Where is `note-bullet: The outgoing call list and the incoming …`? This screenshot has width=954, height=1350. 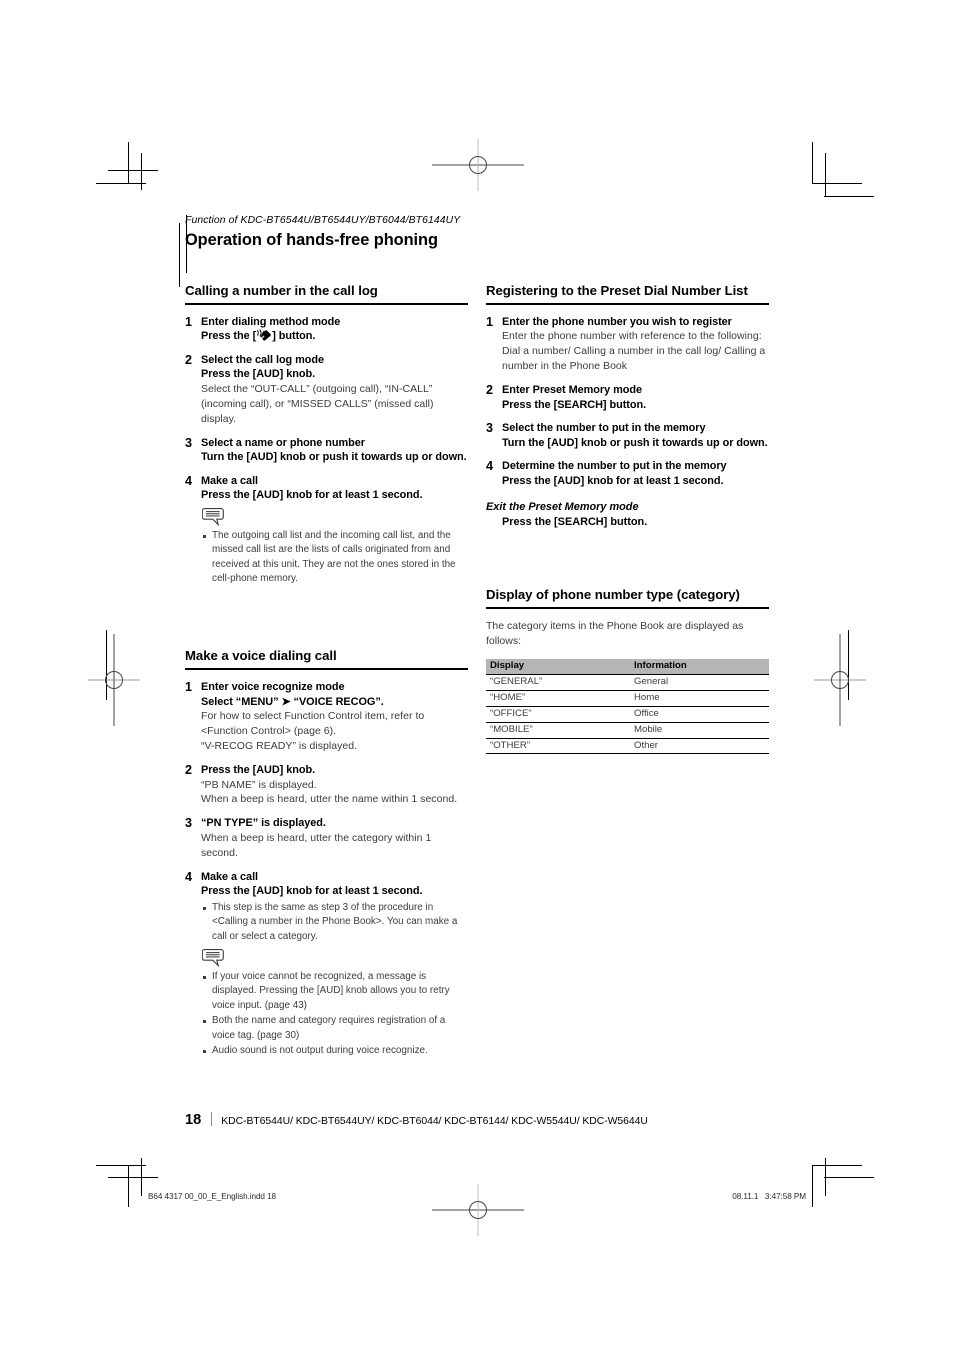 note-bullet: The outgoing call list and the incoming … is located at coordinates (334, 558).